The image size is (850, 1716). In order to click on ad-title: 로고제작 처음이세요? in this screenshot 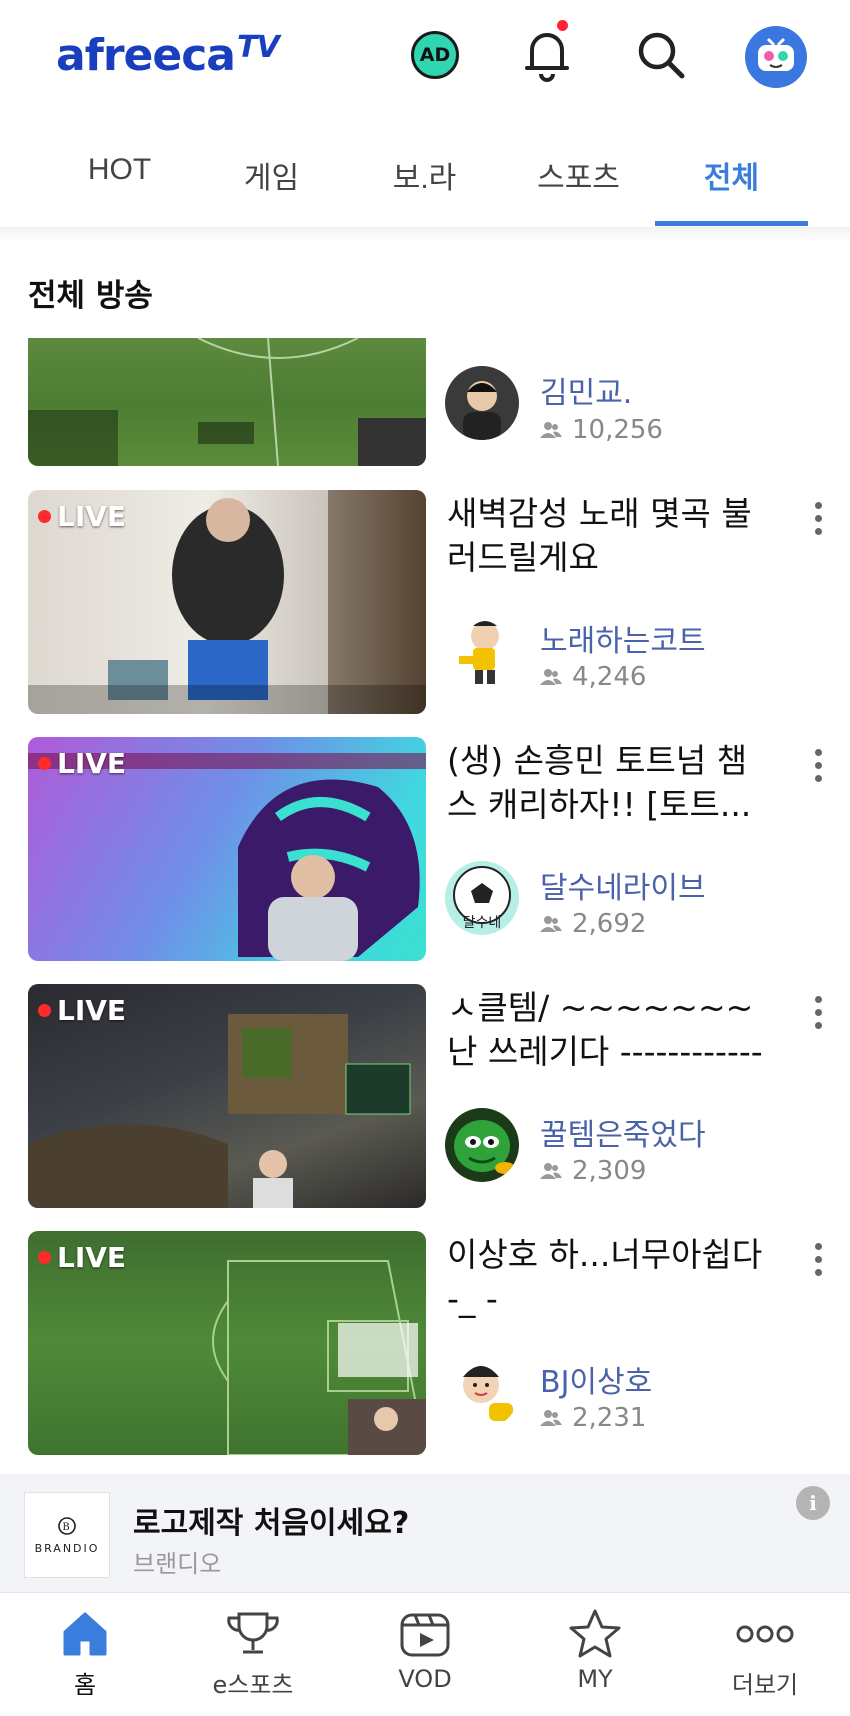, I will do `click(271, 1520)`.